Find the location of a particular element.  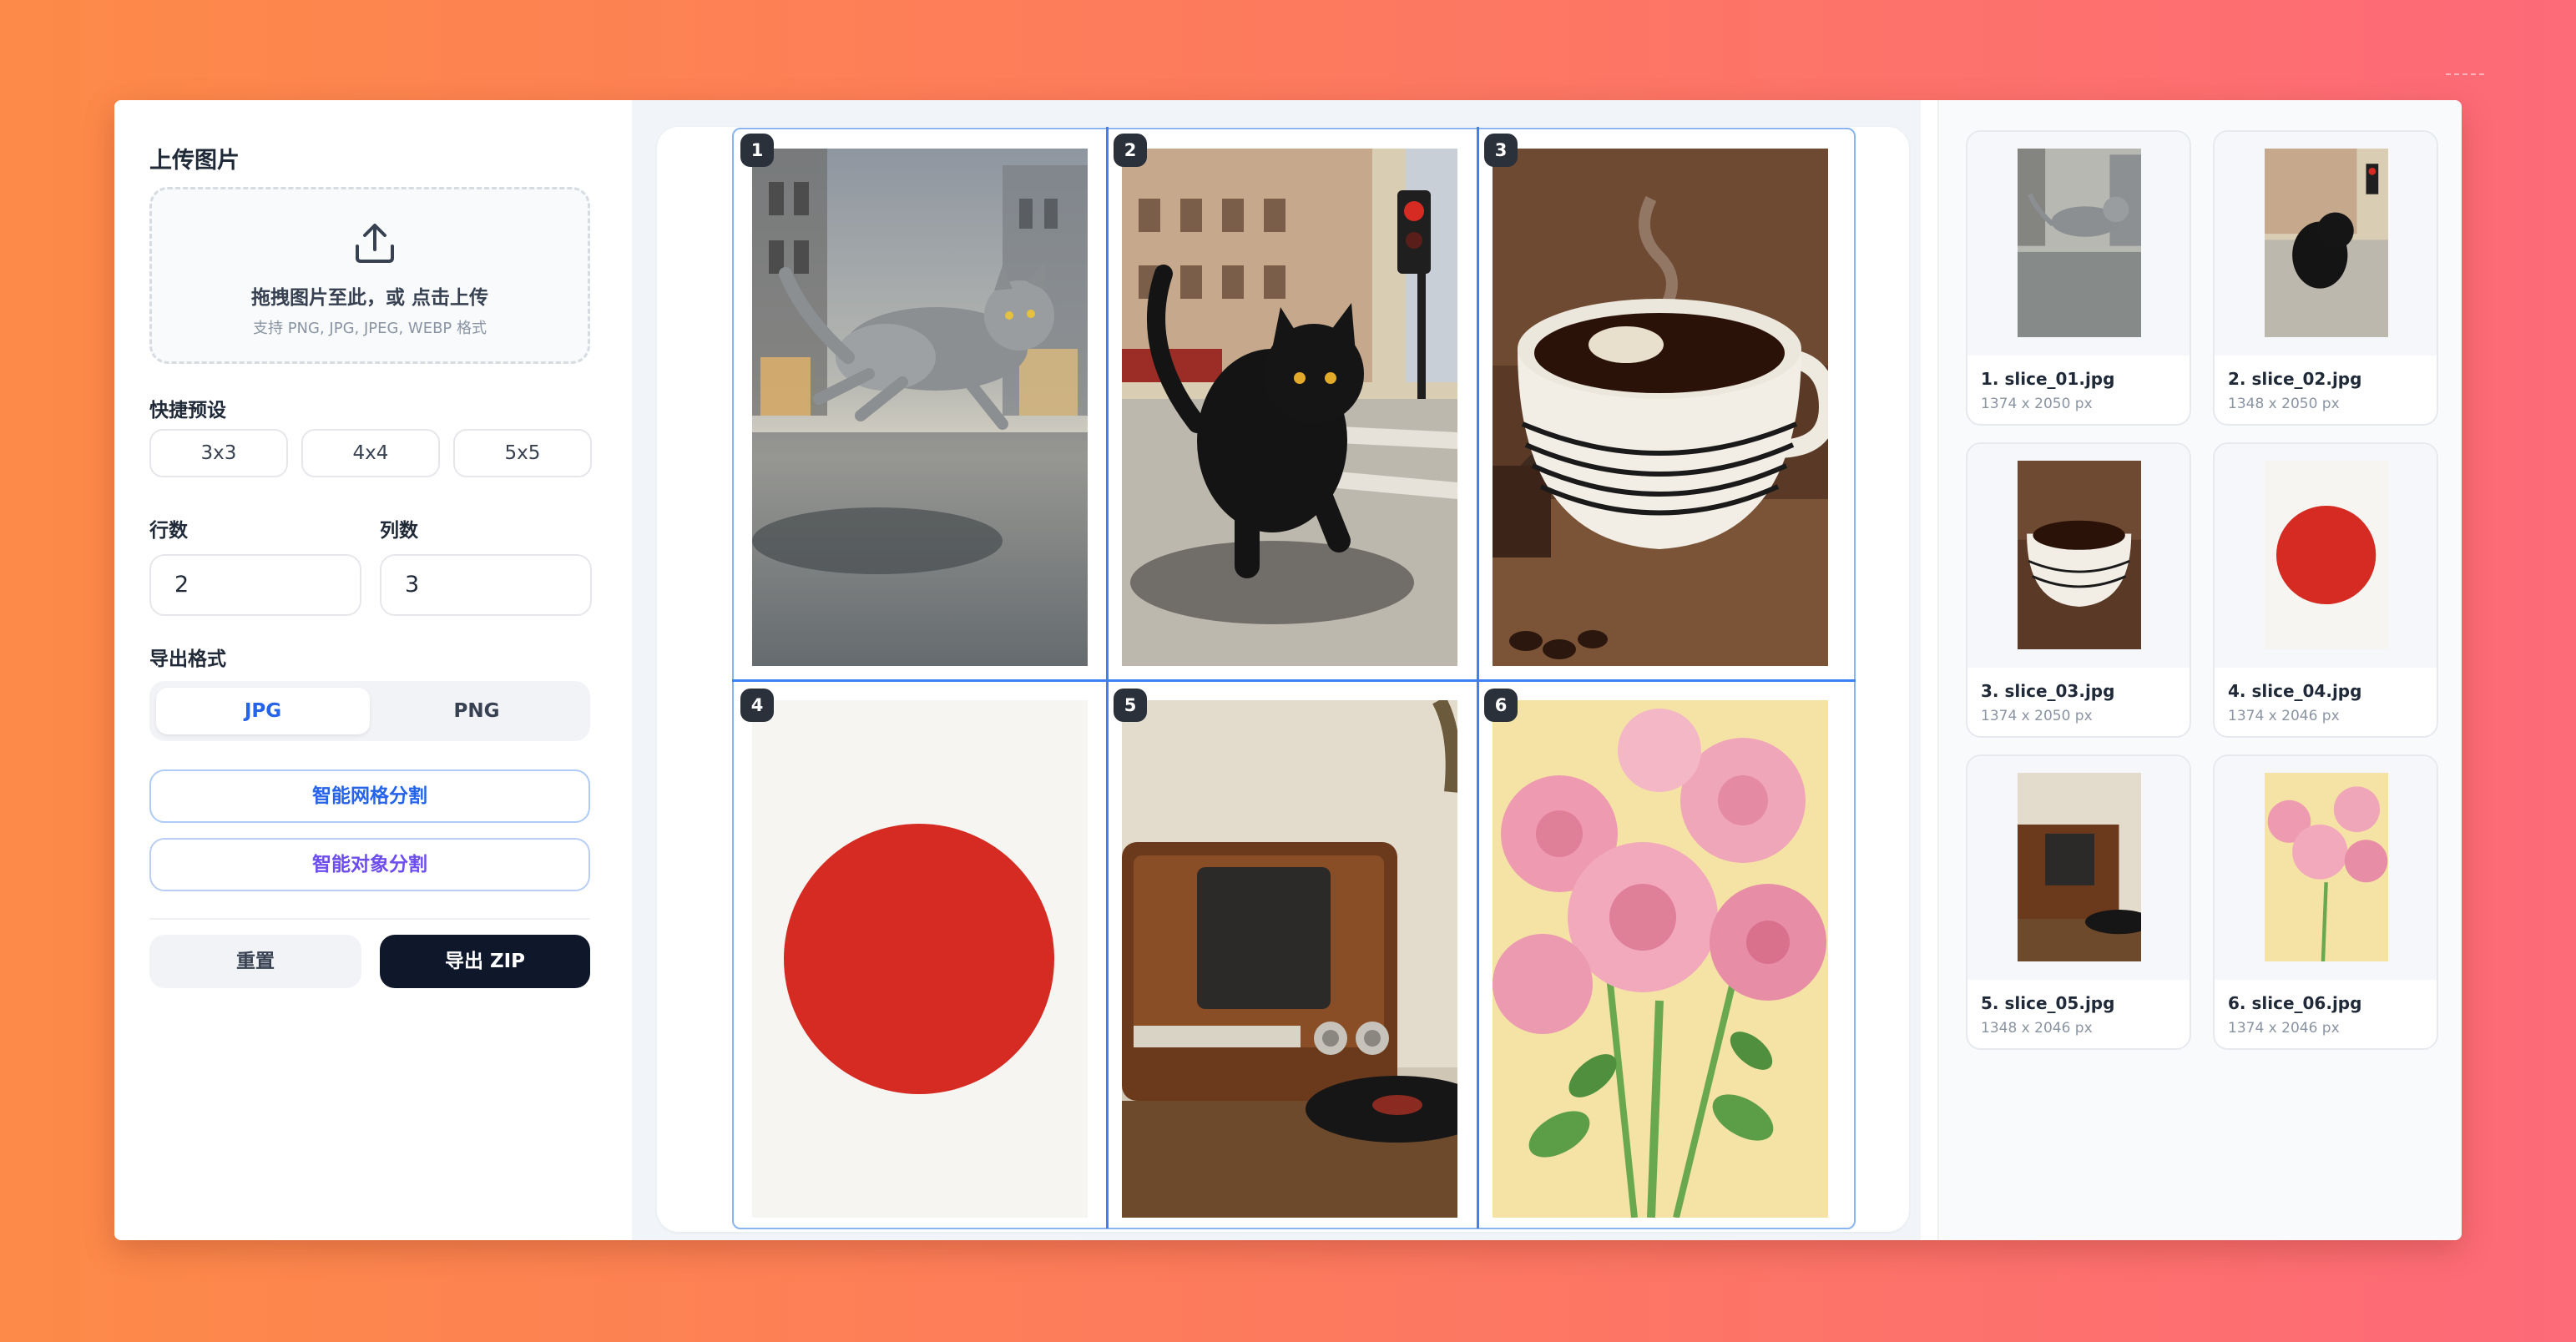

format-toggle: JPG PNG is located at coordinates (369, 711).